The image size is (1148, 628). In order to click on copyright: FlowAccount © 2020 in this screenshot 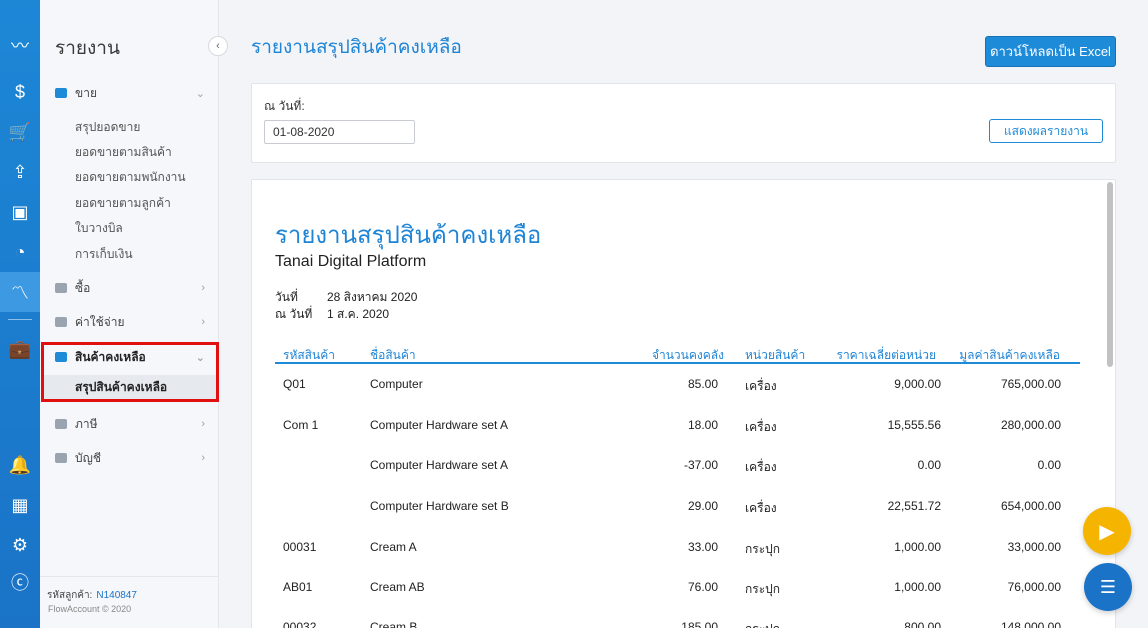, I will do `click(90, 609)`.